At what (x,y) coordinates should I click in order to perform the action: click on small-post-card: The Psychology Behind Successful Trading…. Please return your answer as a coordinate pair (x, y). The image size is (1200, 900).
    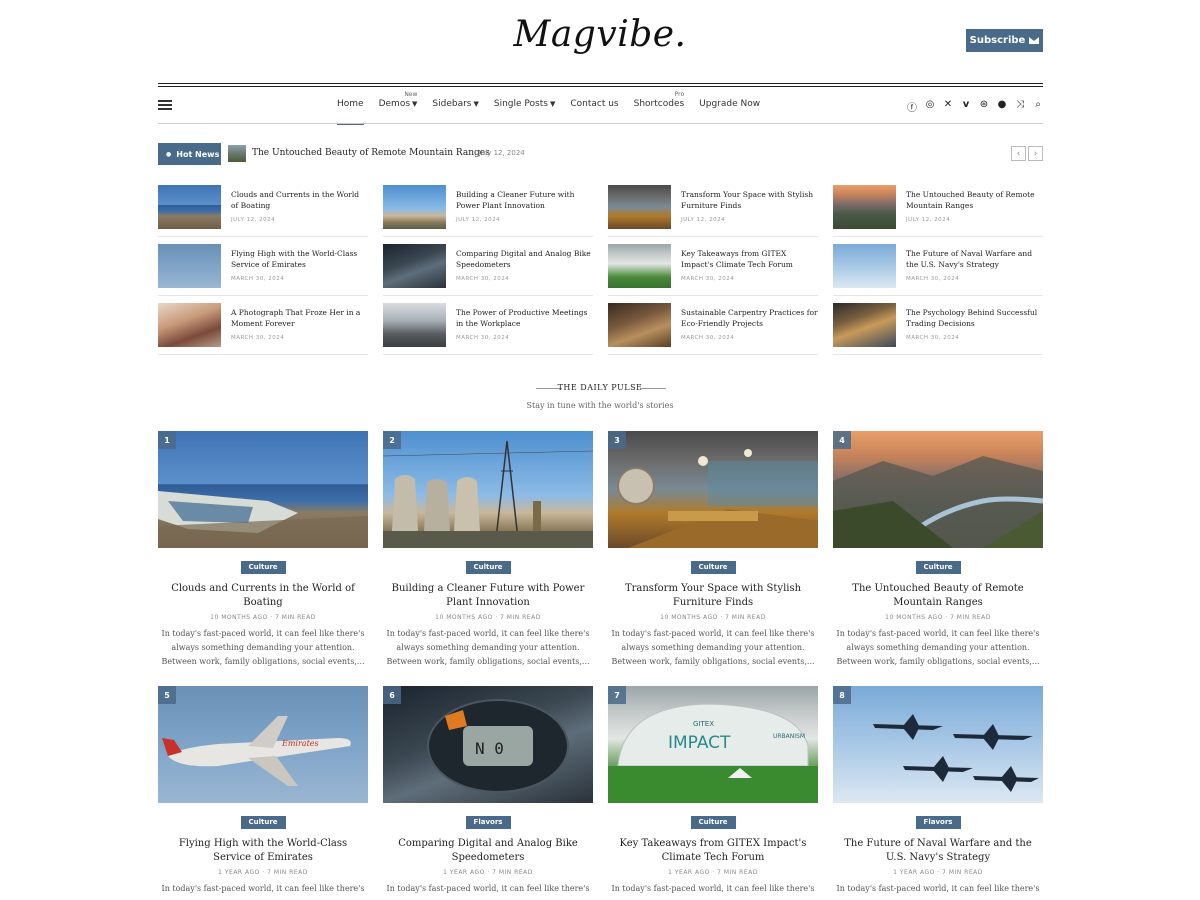
    Looking at the image, I should click on (938, 329).